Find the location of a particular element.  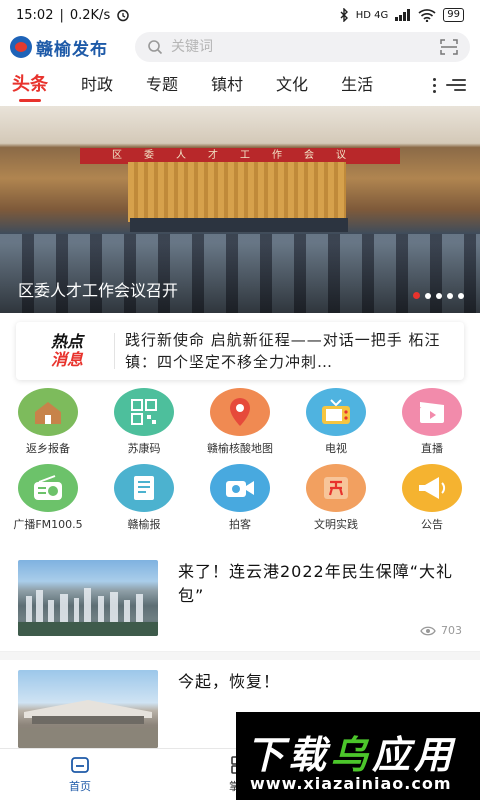

app-name: 赣榆发布 is located at coordinates (72, 49).